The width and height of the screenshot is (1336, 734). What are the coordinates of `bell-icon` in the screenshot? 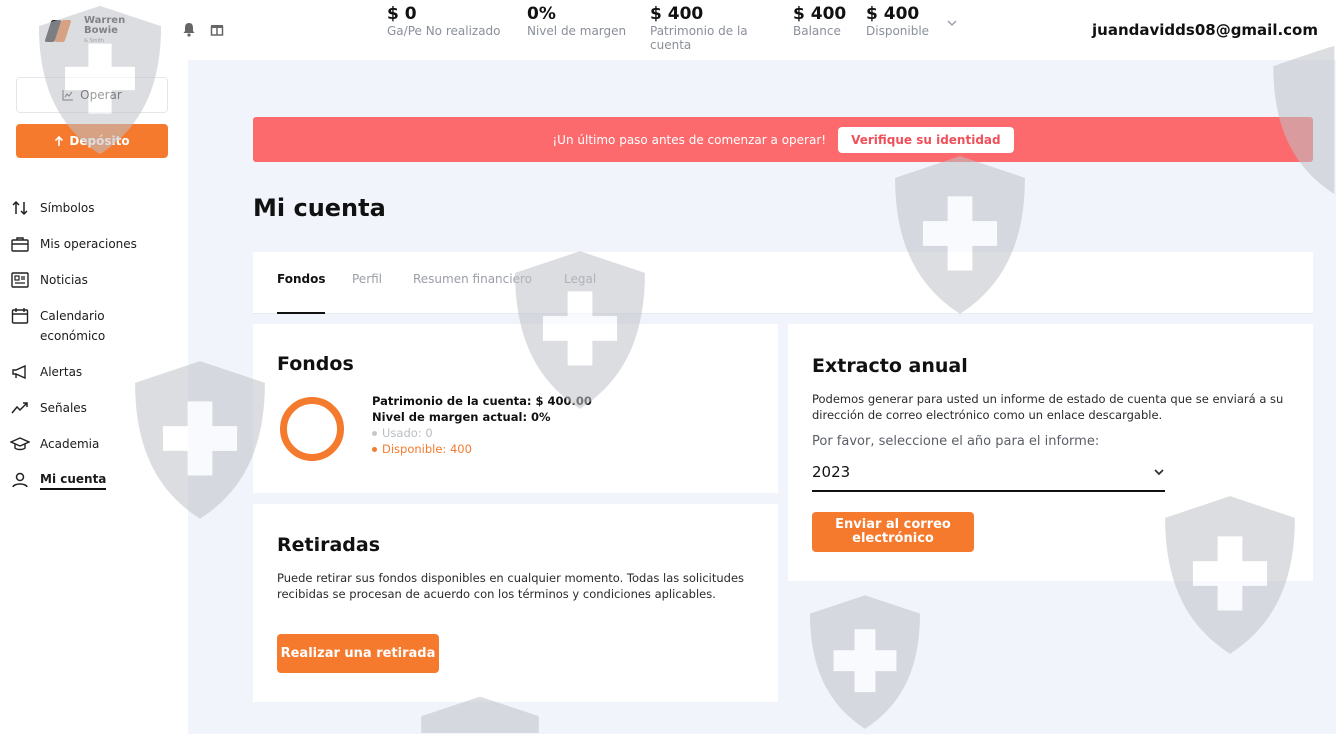 It's located at (189, 29).